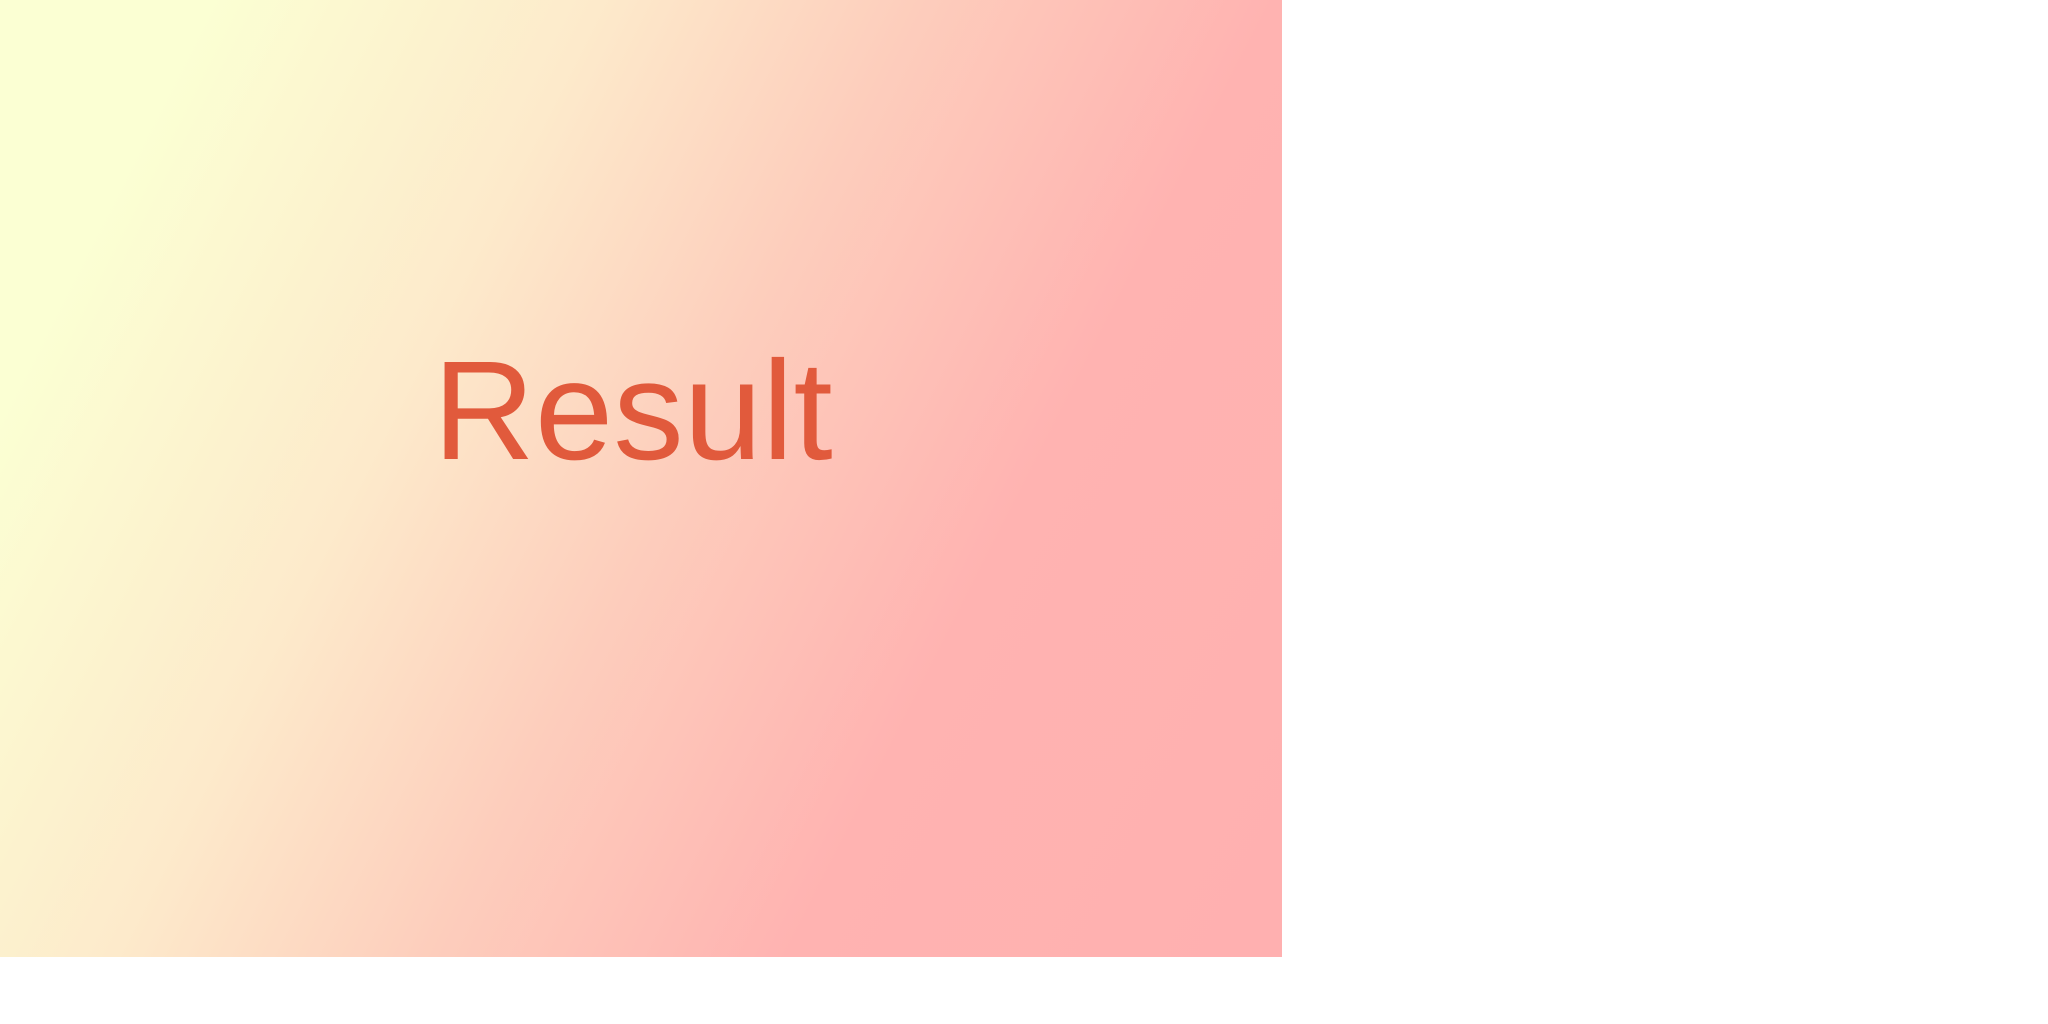  I want to click on result-label: Result, so click(633, 410).